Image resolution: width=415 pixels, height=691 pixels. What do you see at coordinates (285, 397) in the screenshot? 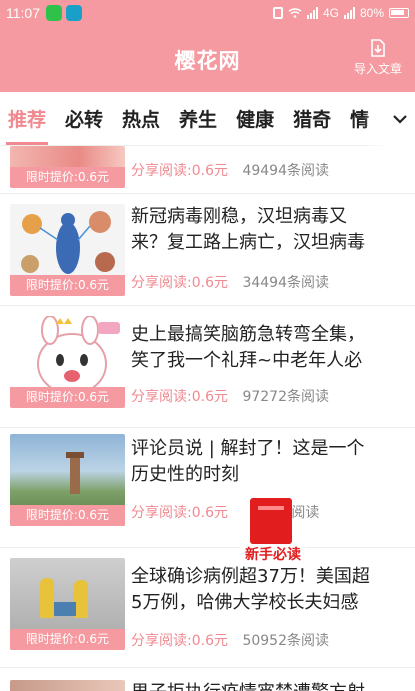
I see `read-count: 97272条阅读` at bounding box center [285, 397].